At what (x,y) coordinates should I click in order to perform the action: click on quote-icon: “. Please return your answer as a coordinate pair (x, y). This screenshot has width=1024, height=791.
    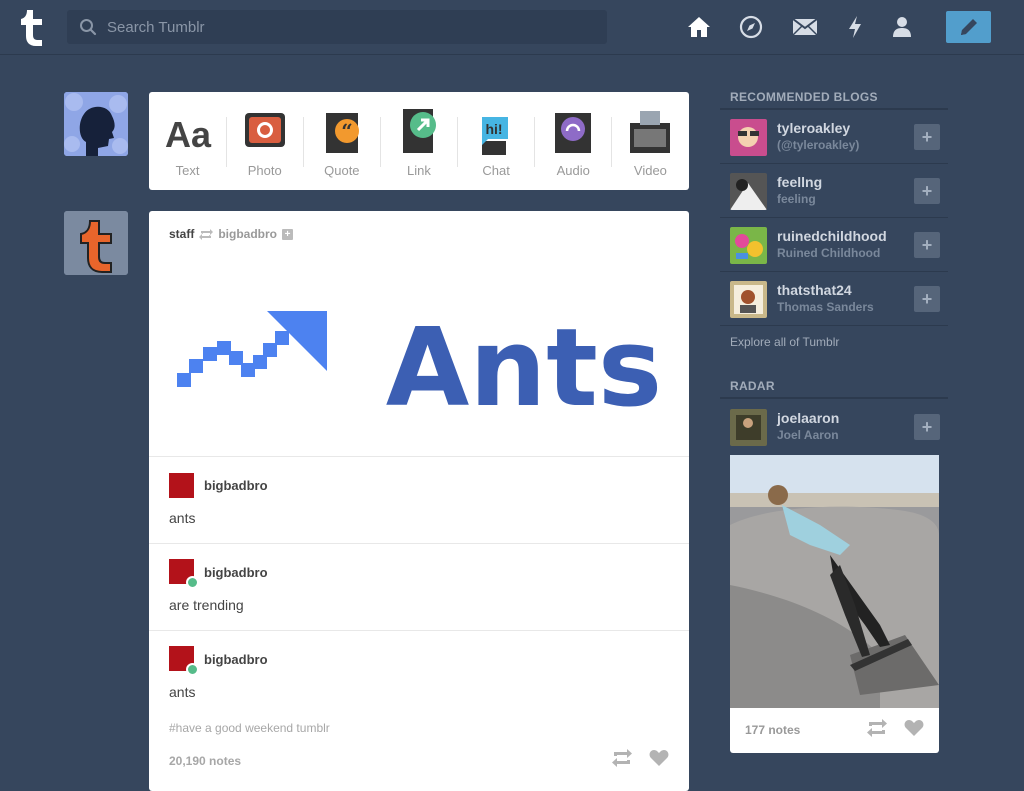
    Looking at the image, I should click on (342, 133).